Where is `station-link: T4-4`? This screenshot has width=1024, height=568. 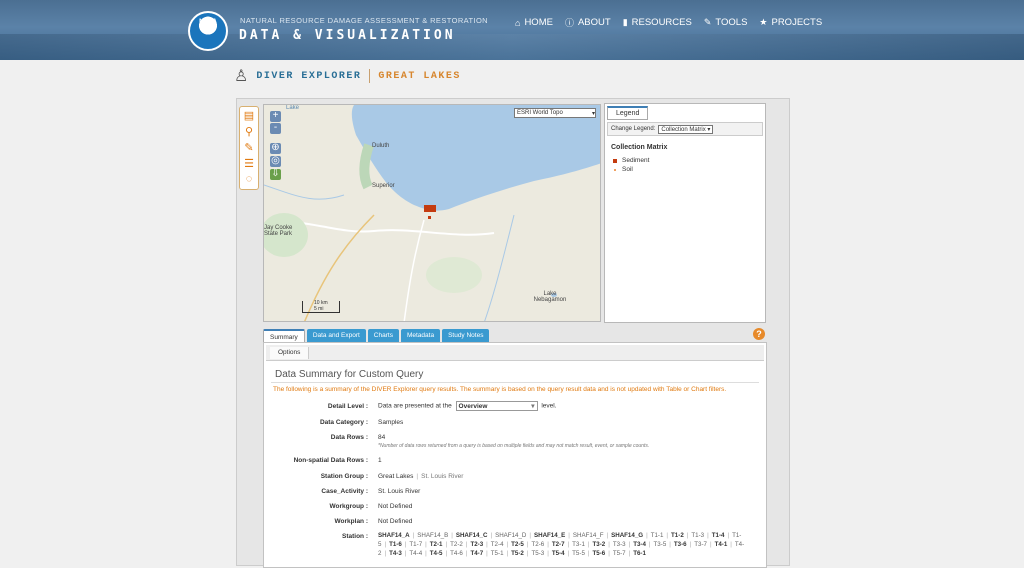 station-link: T4-4 is located at coordinates (415, 553).